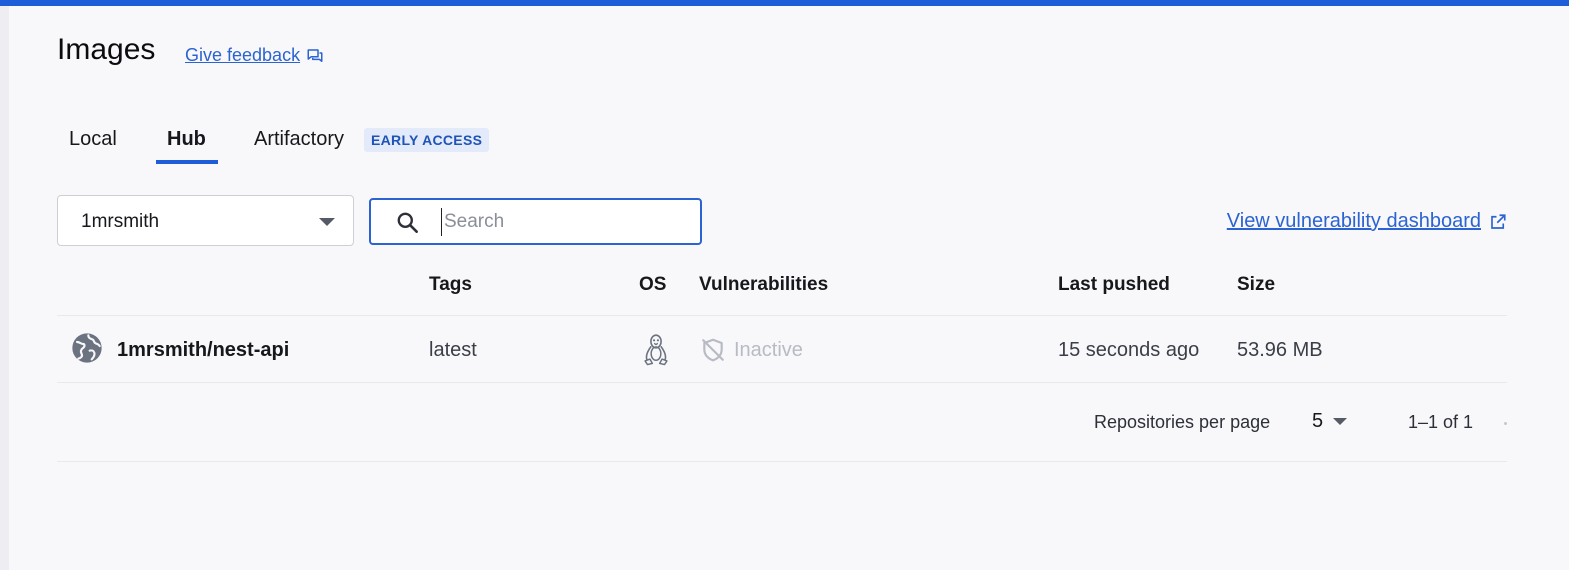 The width and height of the screenshot is (1569, 570). Describe the element at coordinates (713, 350) in the screenshot. I see `shield-off-icon` at that location.